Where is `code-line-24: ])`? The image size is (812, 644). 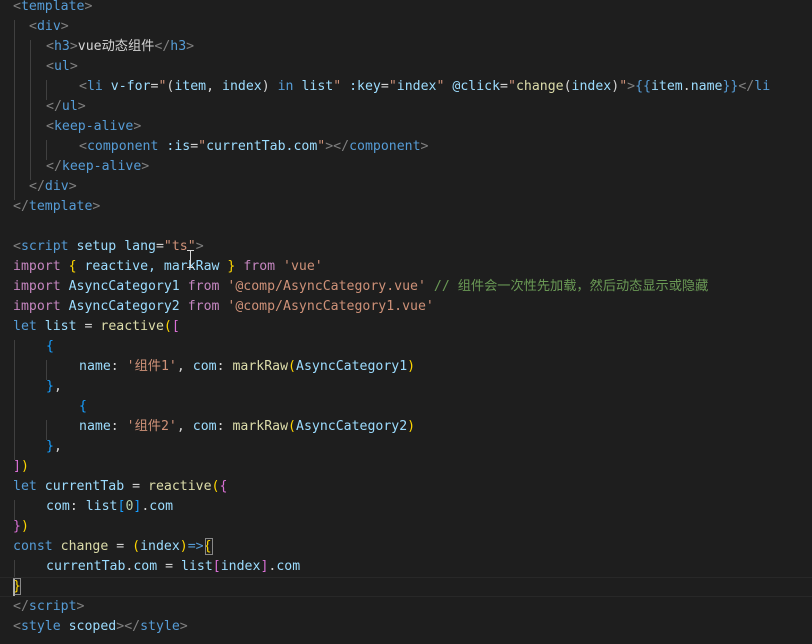 code-line-24: ]) is located at coordinates (21, 467).